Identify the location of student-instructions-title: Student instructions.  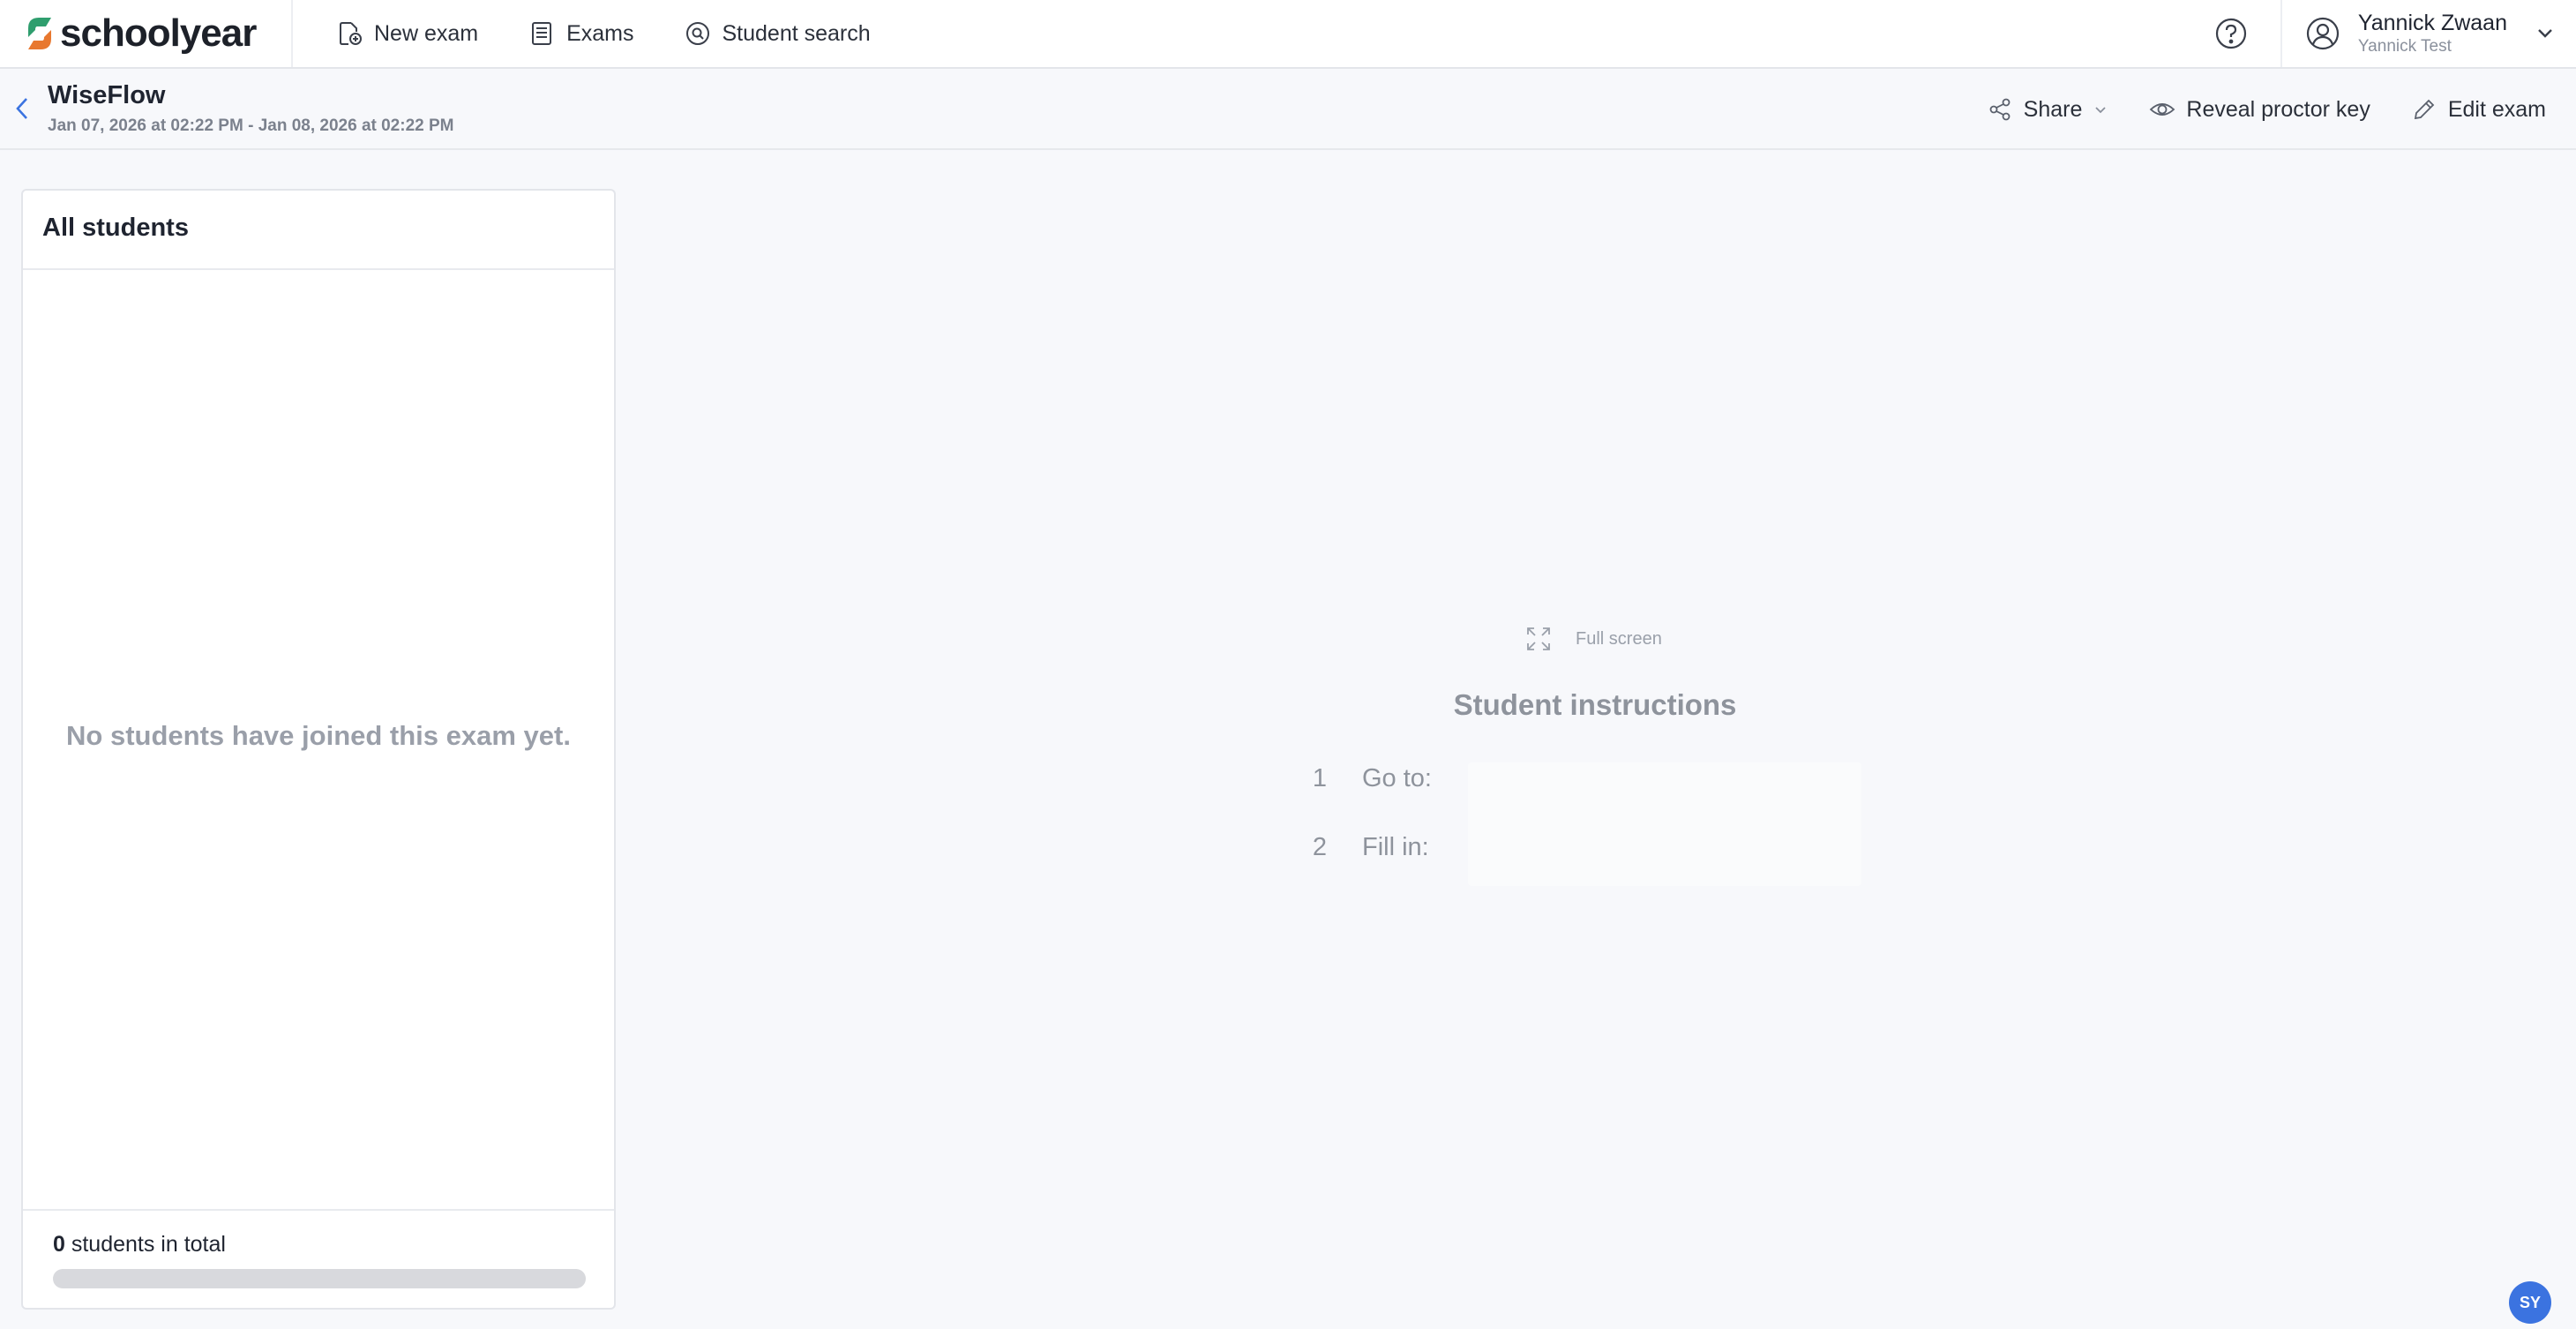
(1595, 704).